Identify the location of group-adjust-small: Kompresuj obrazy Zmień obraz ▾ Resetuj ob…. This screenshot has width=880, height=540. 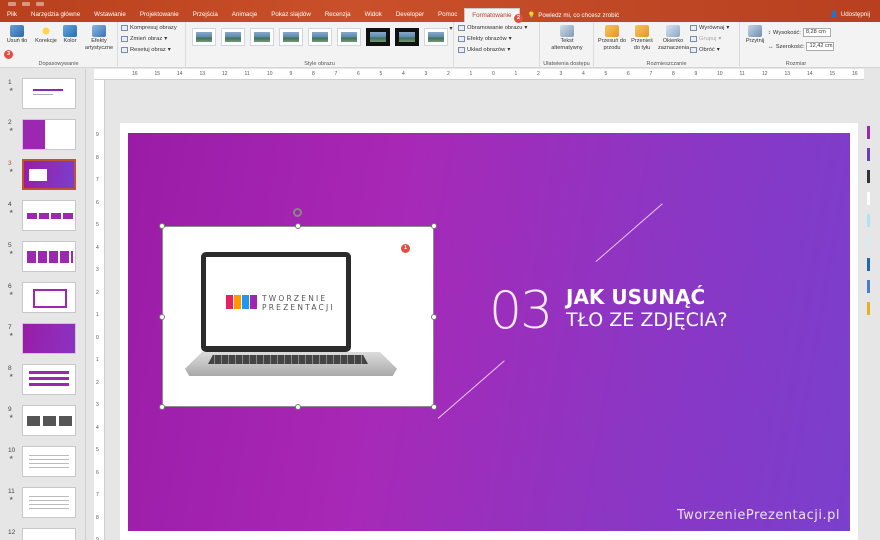
(152, 45).